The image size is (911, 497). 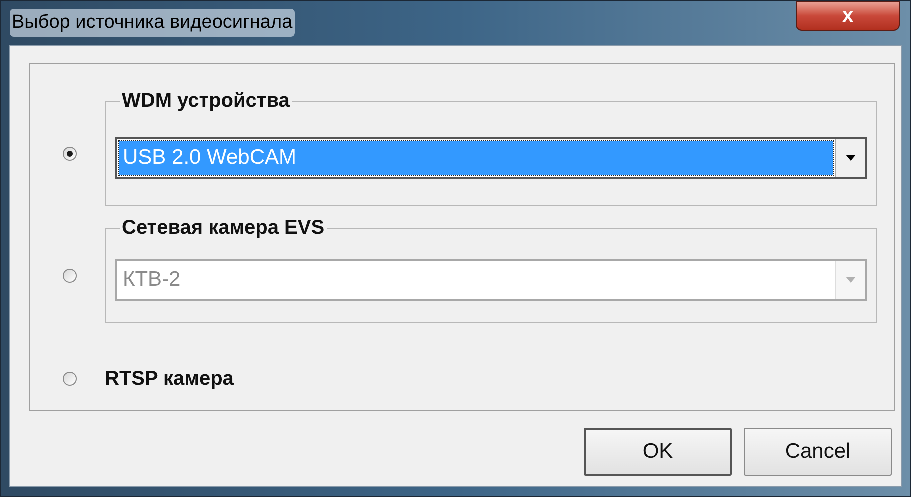 What do you see at coordinates (658, 452) in the screenshot?
I see `dialog-button: OK` at bounding box center [658, 452].